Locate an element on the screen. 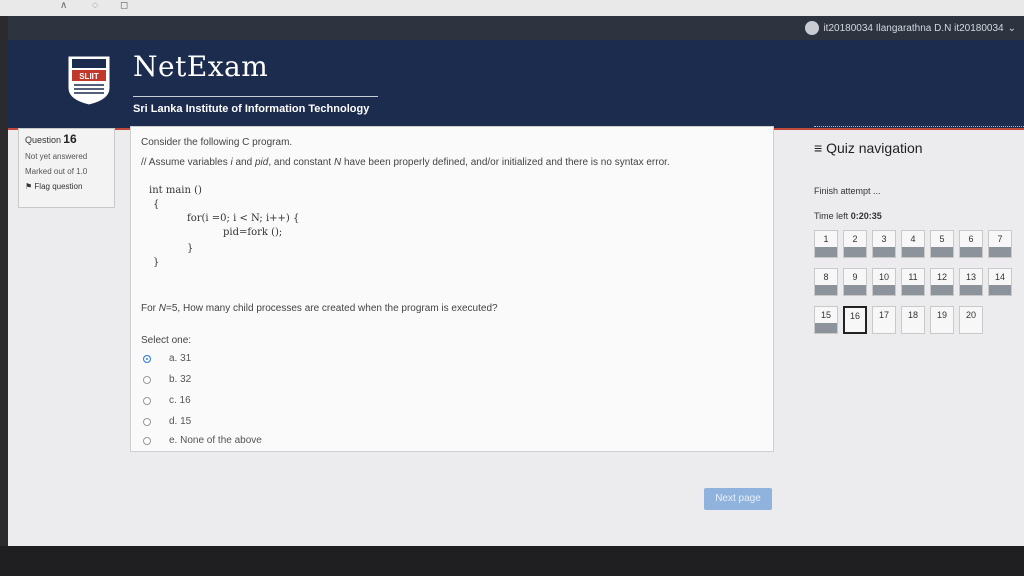 The width and height of the screenshot is (1024, 576). nav-question-number: 7 is located at coordinates (1000, 239).